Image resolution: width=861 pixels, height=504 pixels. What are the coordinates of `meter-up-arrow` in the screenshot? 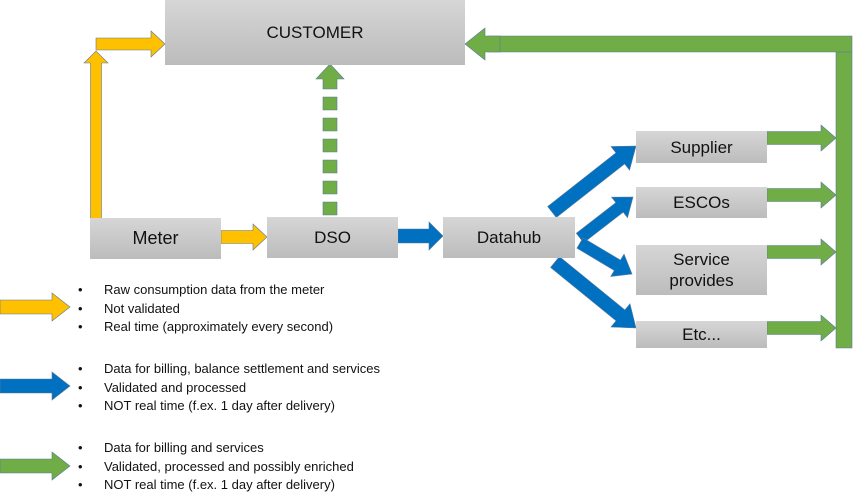 It's located at (96, 135).